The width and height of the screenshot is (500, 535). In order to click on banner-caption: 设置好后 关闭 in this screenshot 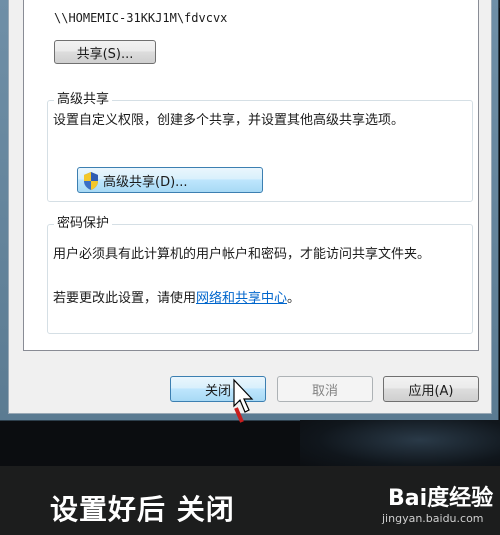, I will do `click(142, 509)`.